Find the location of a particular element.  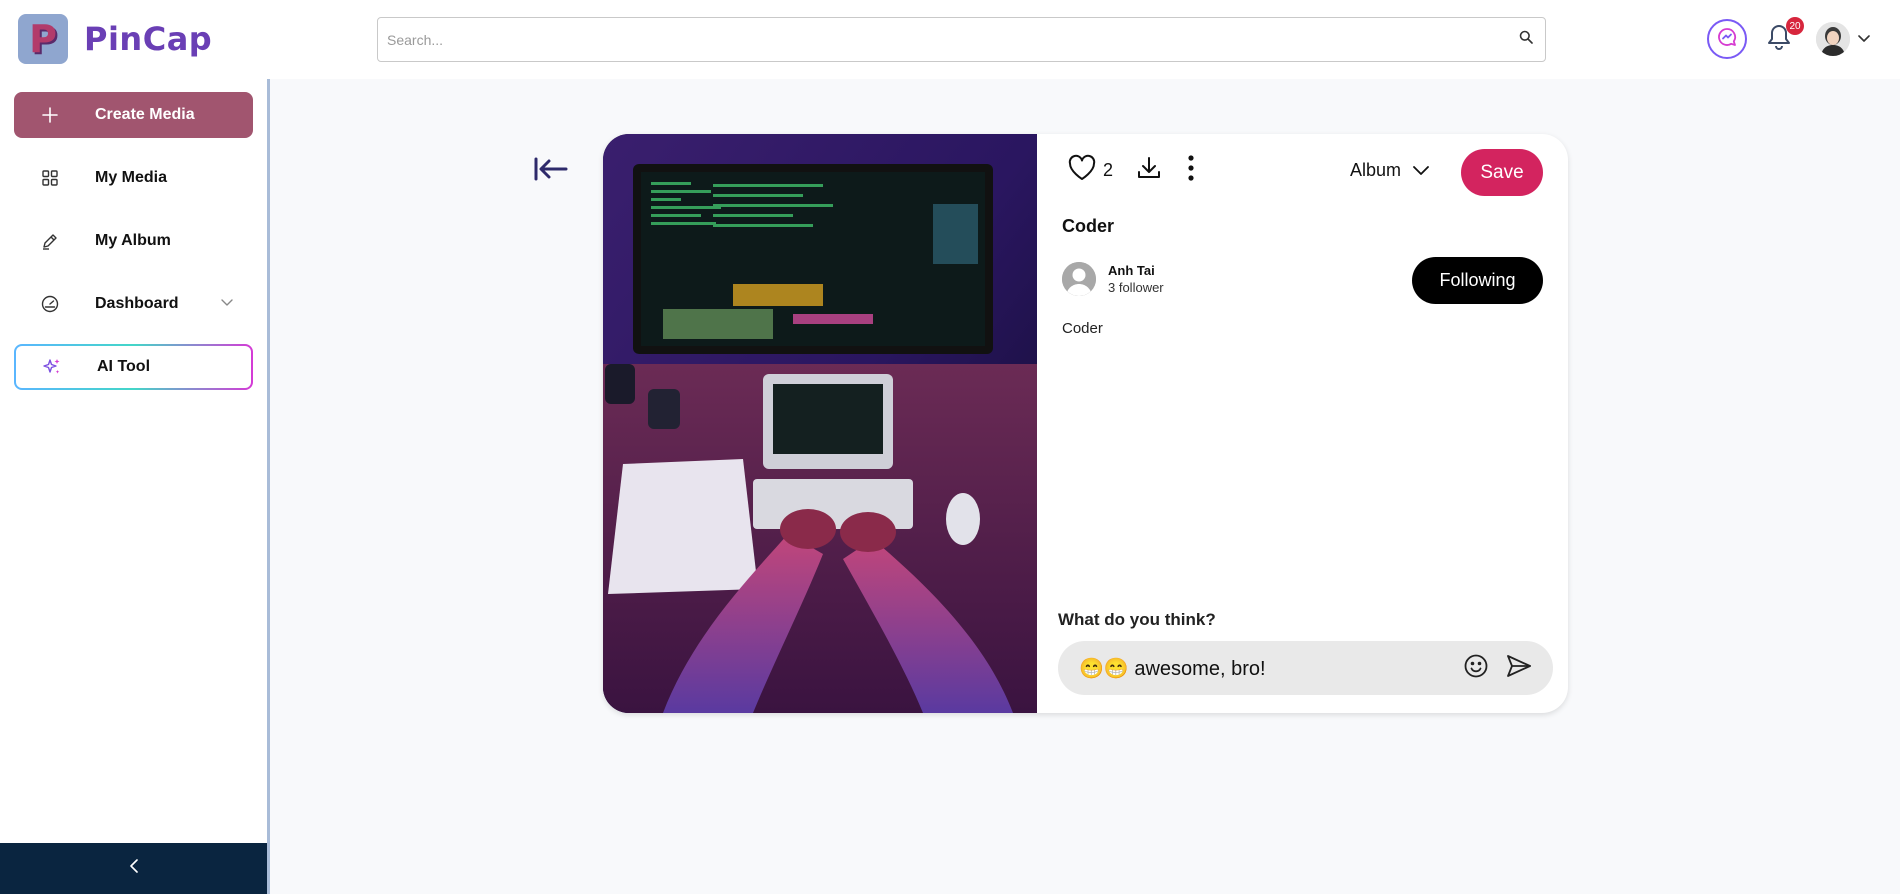

chat-icon is located at coordinates (1727, 39).